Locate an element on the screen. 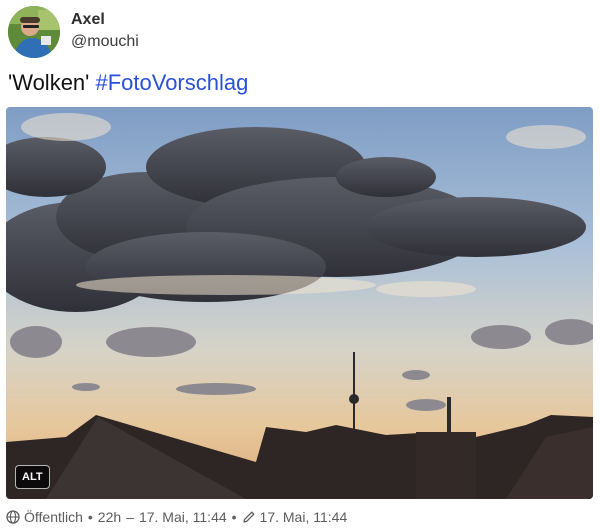  relative-time: 22h is located at coordinates (109, 517).